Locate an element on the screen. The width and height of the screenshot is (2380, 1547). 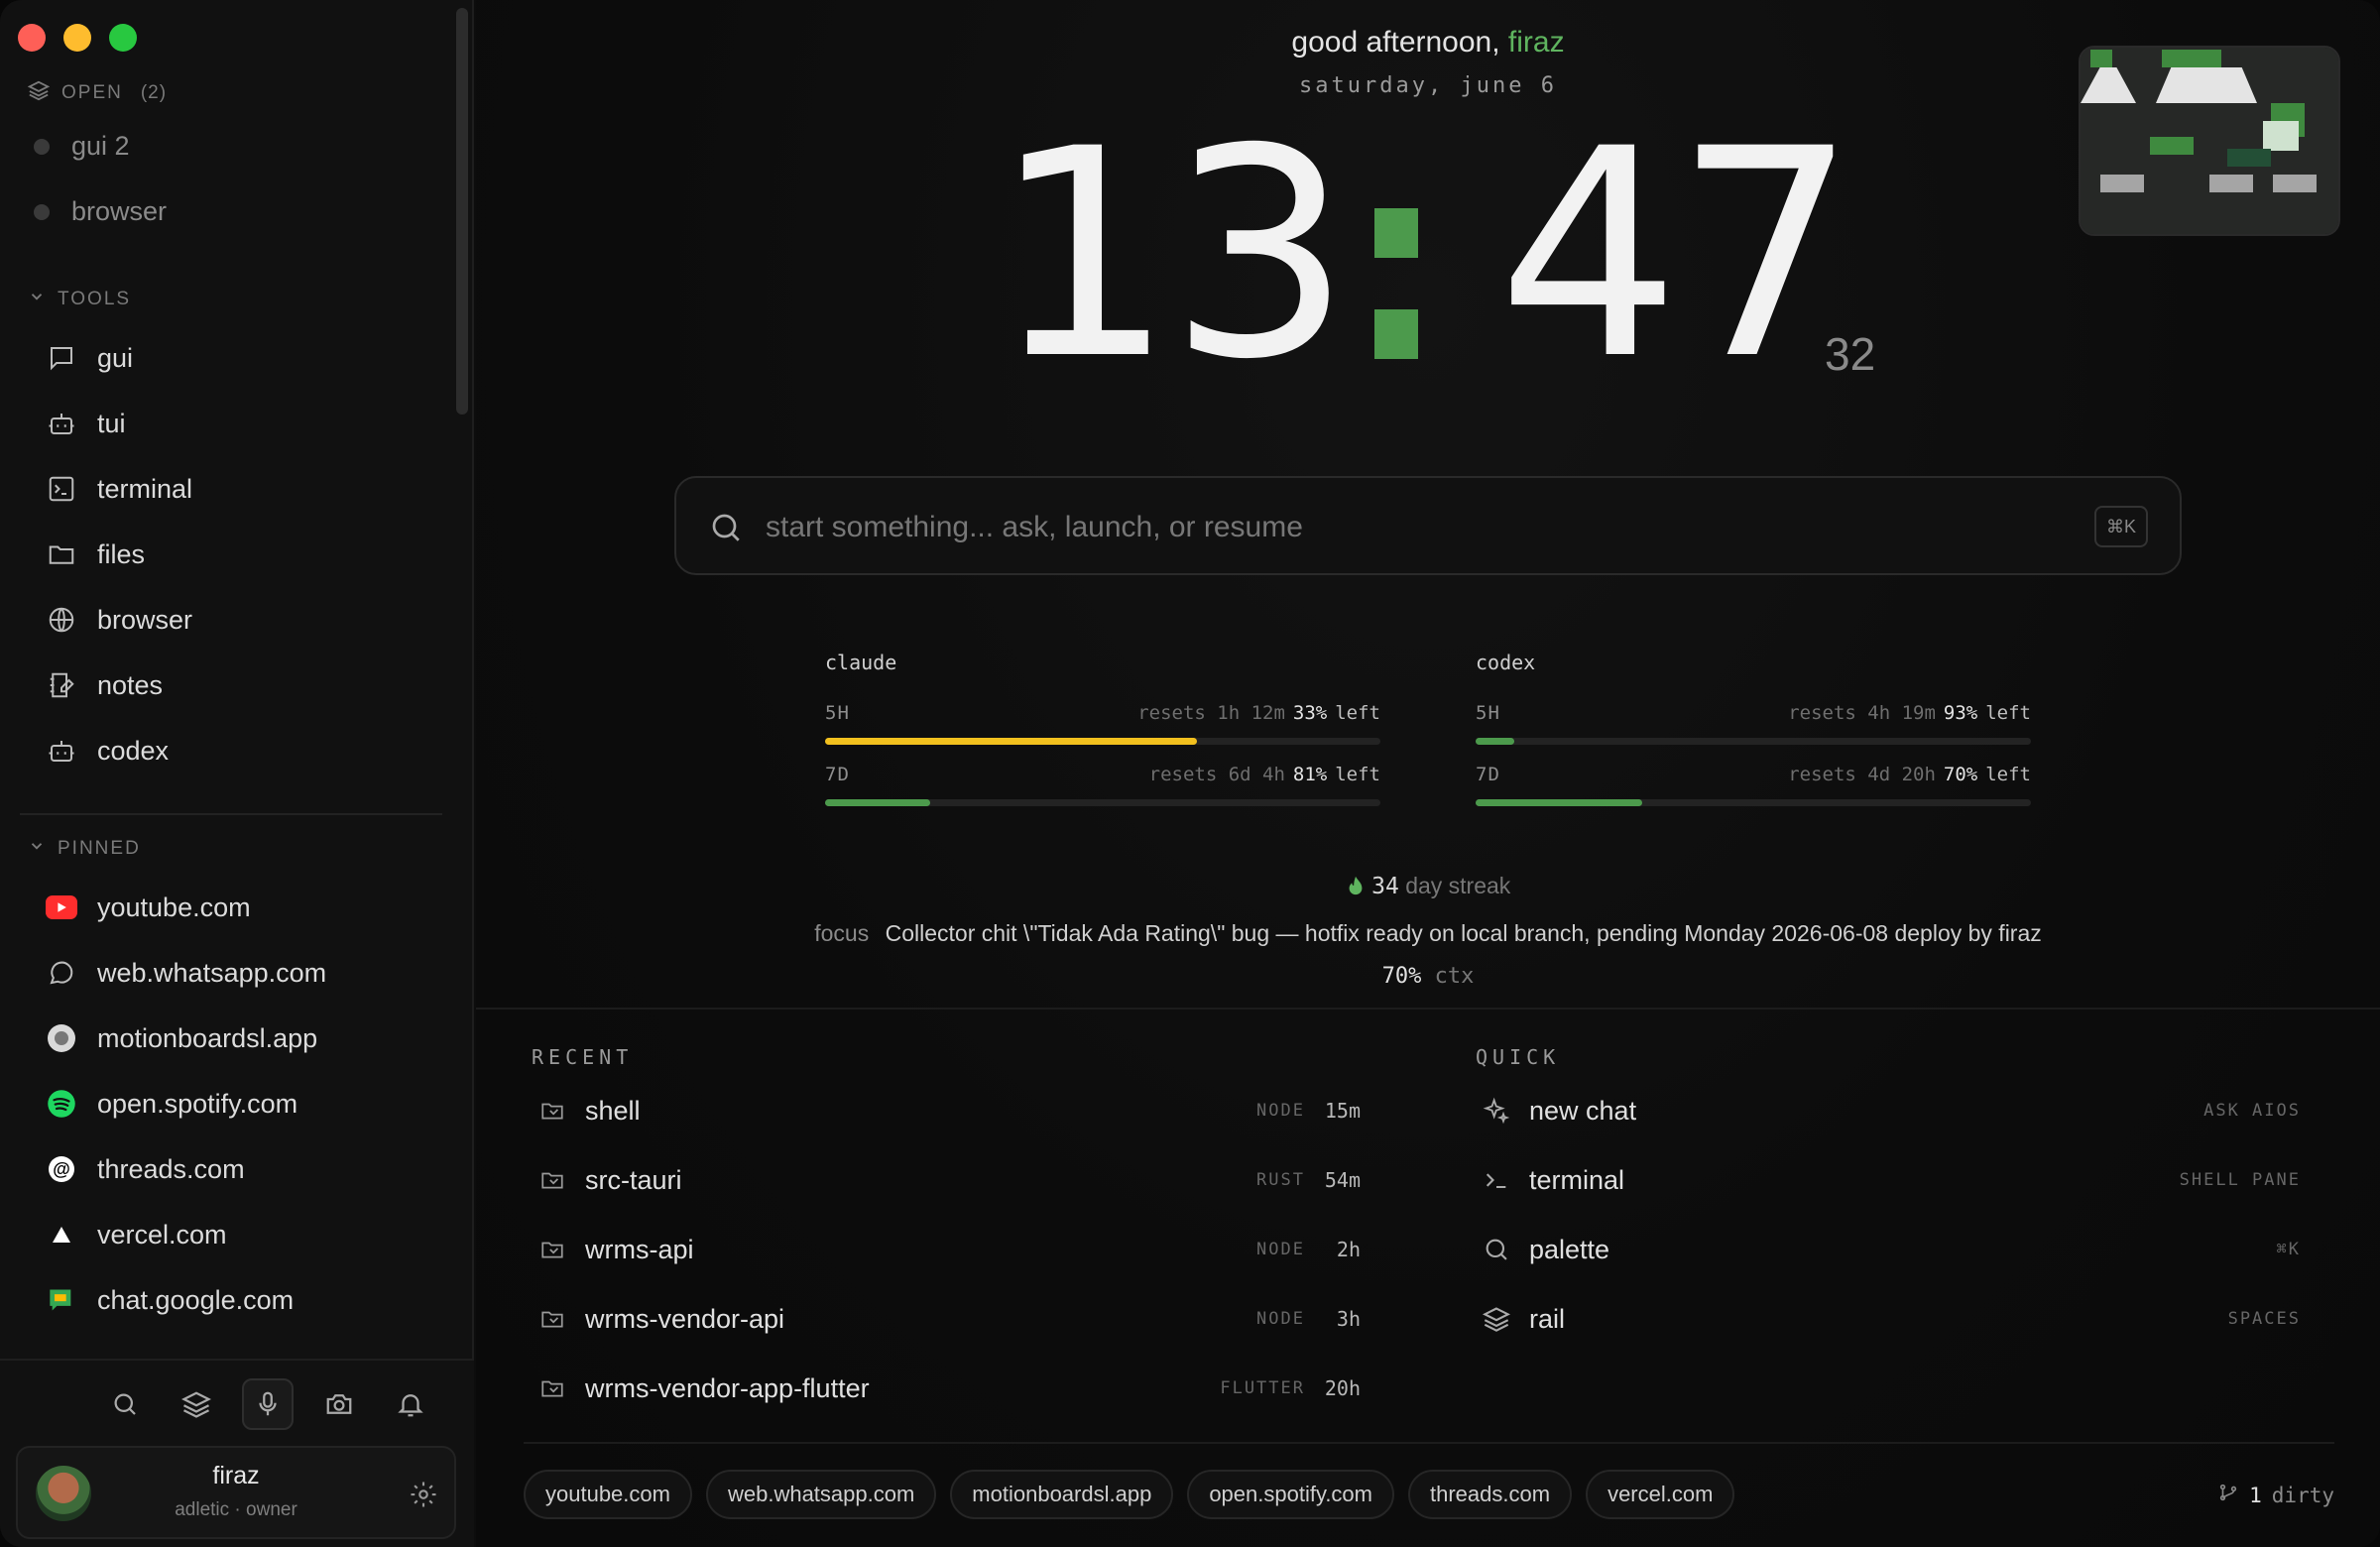
bell-icon is located at coordinates (410, 1404).